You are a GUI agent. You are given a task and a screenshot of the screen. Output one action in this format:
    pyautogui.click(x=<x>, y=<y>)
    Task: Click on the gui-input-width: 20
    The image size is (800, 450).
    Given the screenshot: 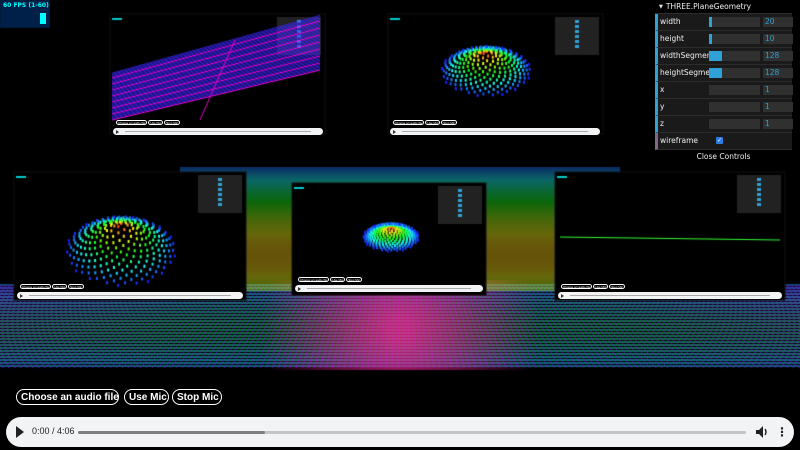 What is the action you would take?
    pyautogui.click(x=778, y=22)
    